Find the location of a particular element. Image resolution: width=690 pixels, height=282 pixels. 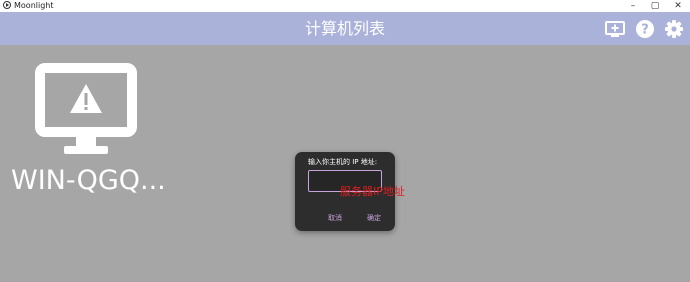

annotation-label: 服务器IP地址 is located at coordinates (372, 191).